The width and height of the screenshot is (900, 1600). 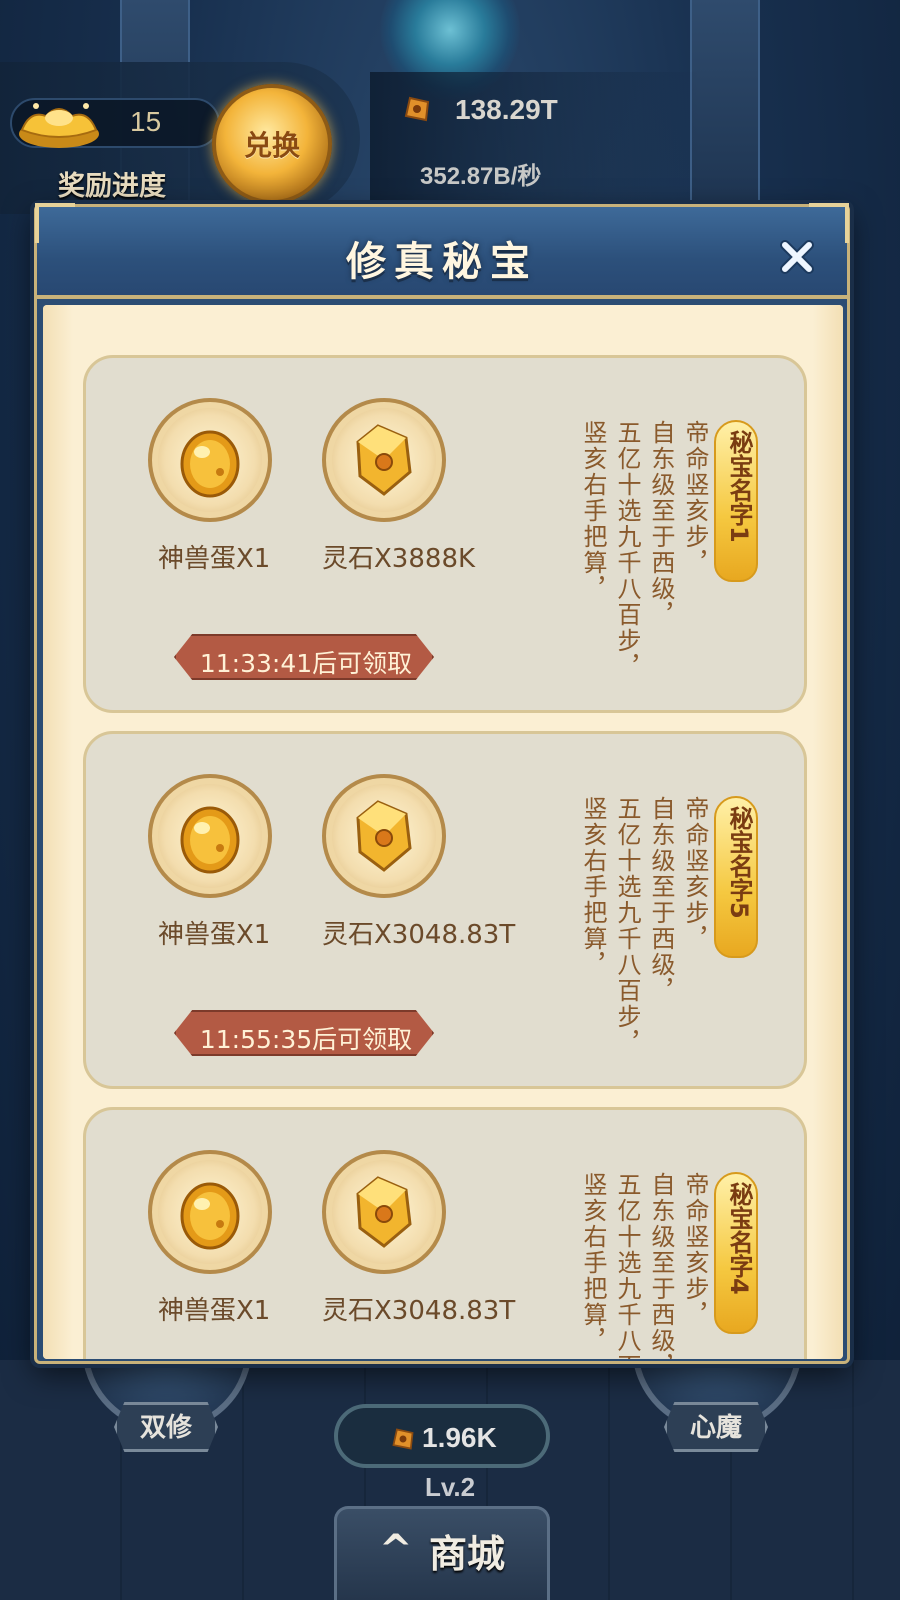 What do you see at coordinates (481, 176) in the screenshot?
I see `spirit-stone-rate: 352.87B/秒` at bounding box center [481, 176].